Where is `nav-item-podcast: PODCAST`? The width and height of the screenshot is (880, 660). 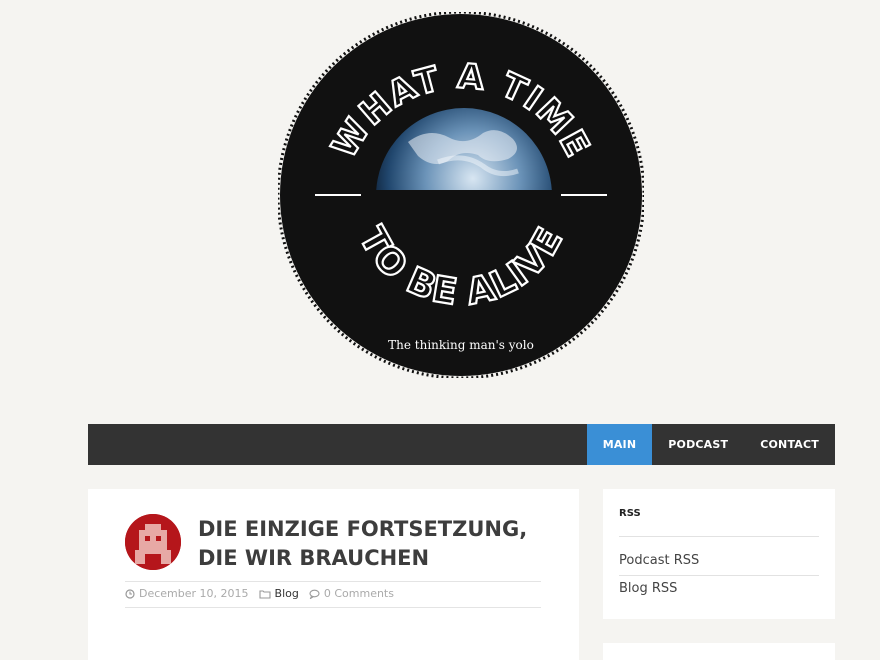 nav-item-podcast: PODCAST is located at coordinates (698, 444).